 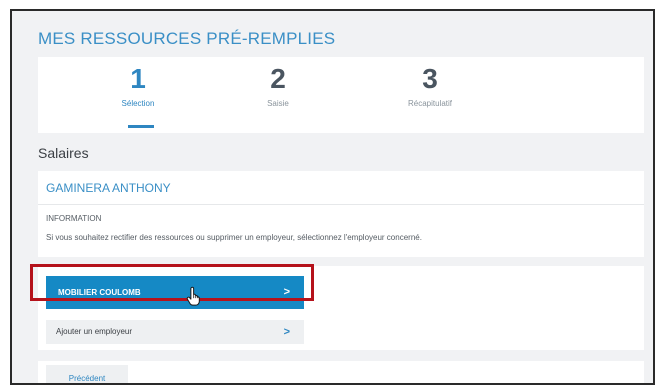 What do you see at coordinates (341, 204) in the screenshot?
I see `divider` at bounding box center [341, 204].